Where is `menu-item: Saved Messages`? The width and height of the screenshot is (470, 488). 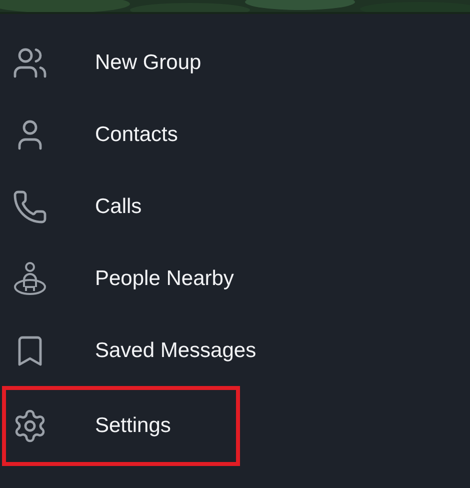 menu-item: Saved Messages is located at coordinates (235, 351).